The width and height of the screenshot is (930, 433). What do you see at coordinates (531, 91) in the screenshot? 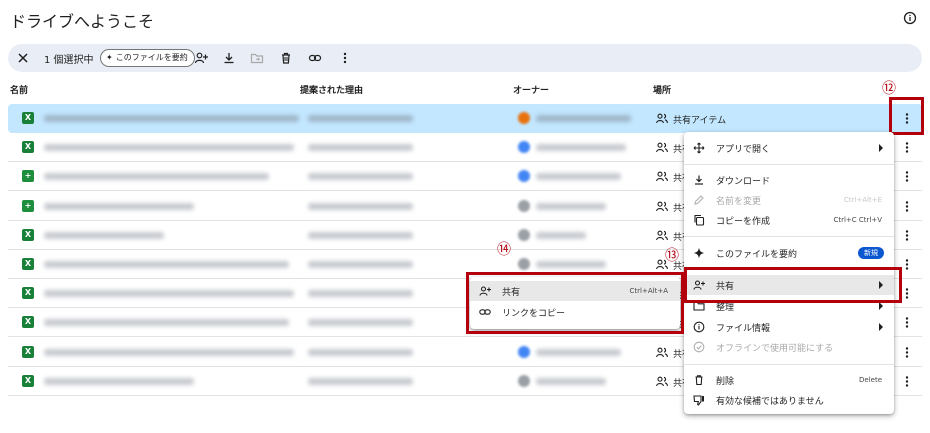
I see `column-header-owner: オーナー` at bounding box center [531, 91].